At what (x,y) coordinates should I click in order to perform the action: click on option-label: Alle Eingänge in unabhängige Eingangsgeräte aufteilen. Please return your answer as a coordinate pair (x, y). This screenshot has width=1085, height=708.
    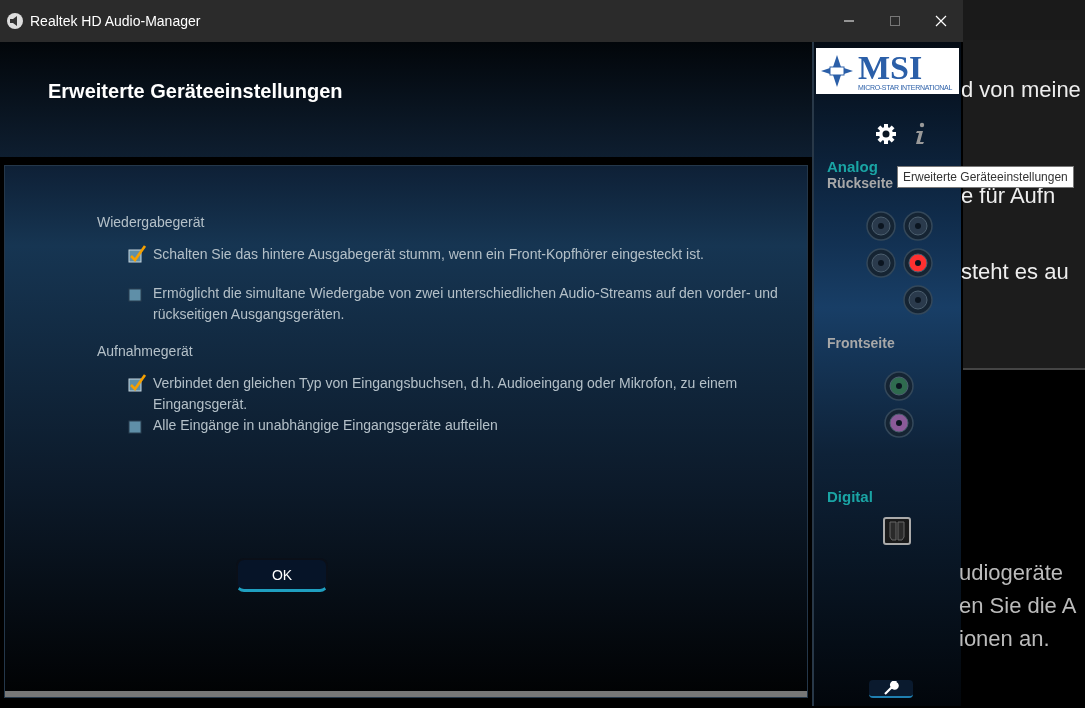
    Looking at the image, I should click on (325, 425).